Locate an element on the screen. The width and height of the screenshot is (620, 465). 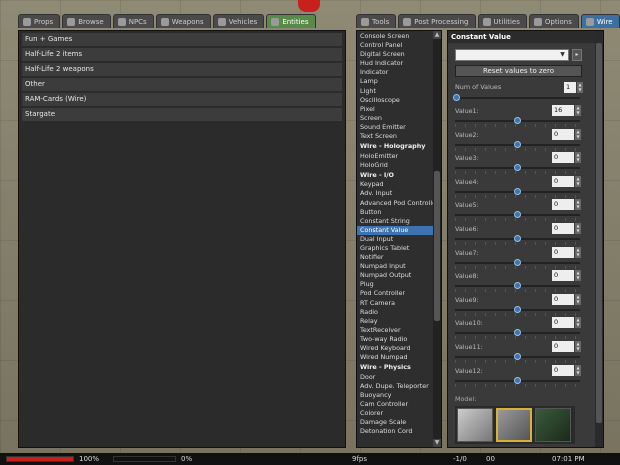
tool-item-rt-camera: RT Camera is located at coordinates (399, 303).